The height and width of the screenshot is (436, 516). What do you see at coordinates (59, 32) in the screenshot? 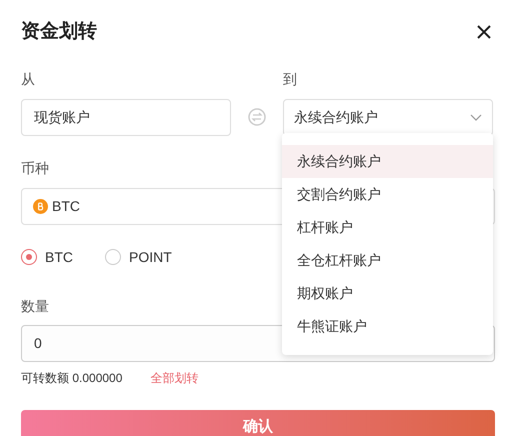
I see `dialog-title: 资金划转` at bounding box center [59, 32].